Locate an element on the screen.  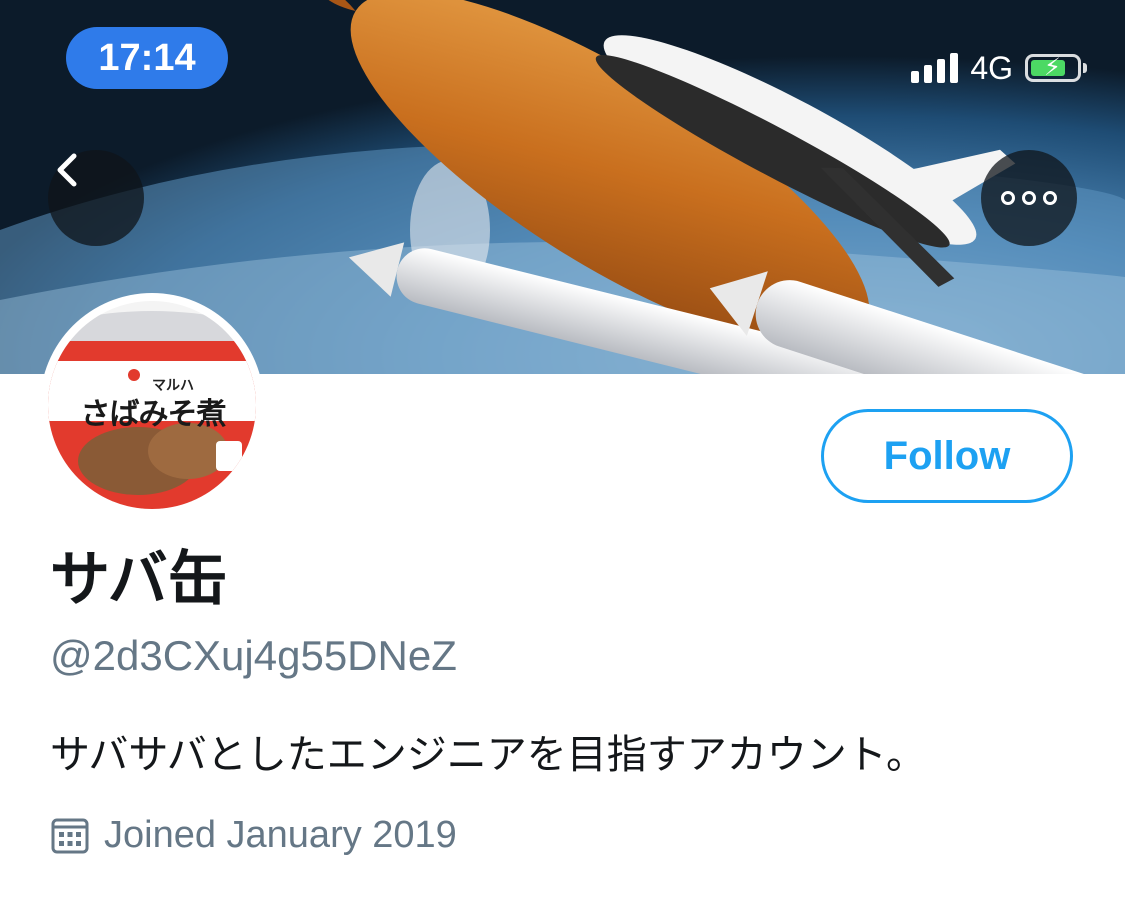
joined-text: Joined January 2019 is located at coordinates (280, 835).